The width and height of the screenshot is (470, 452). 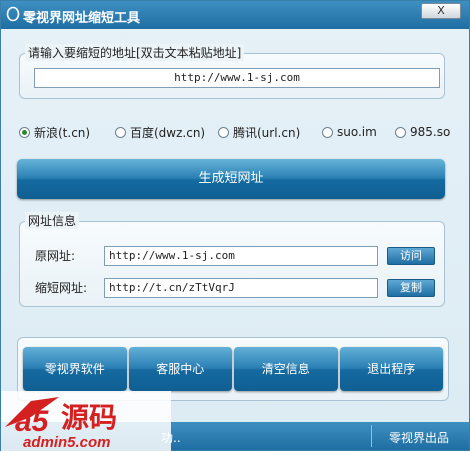 I want to click on svg-text: 源码, so click(x=89, y=417).